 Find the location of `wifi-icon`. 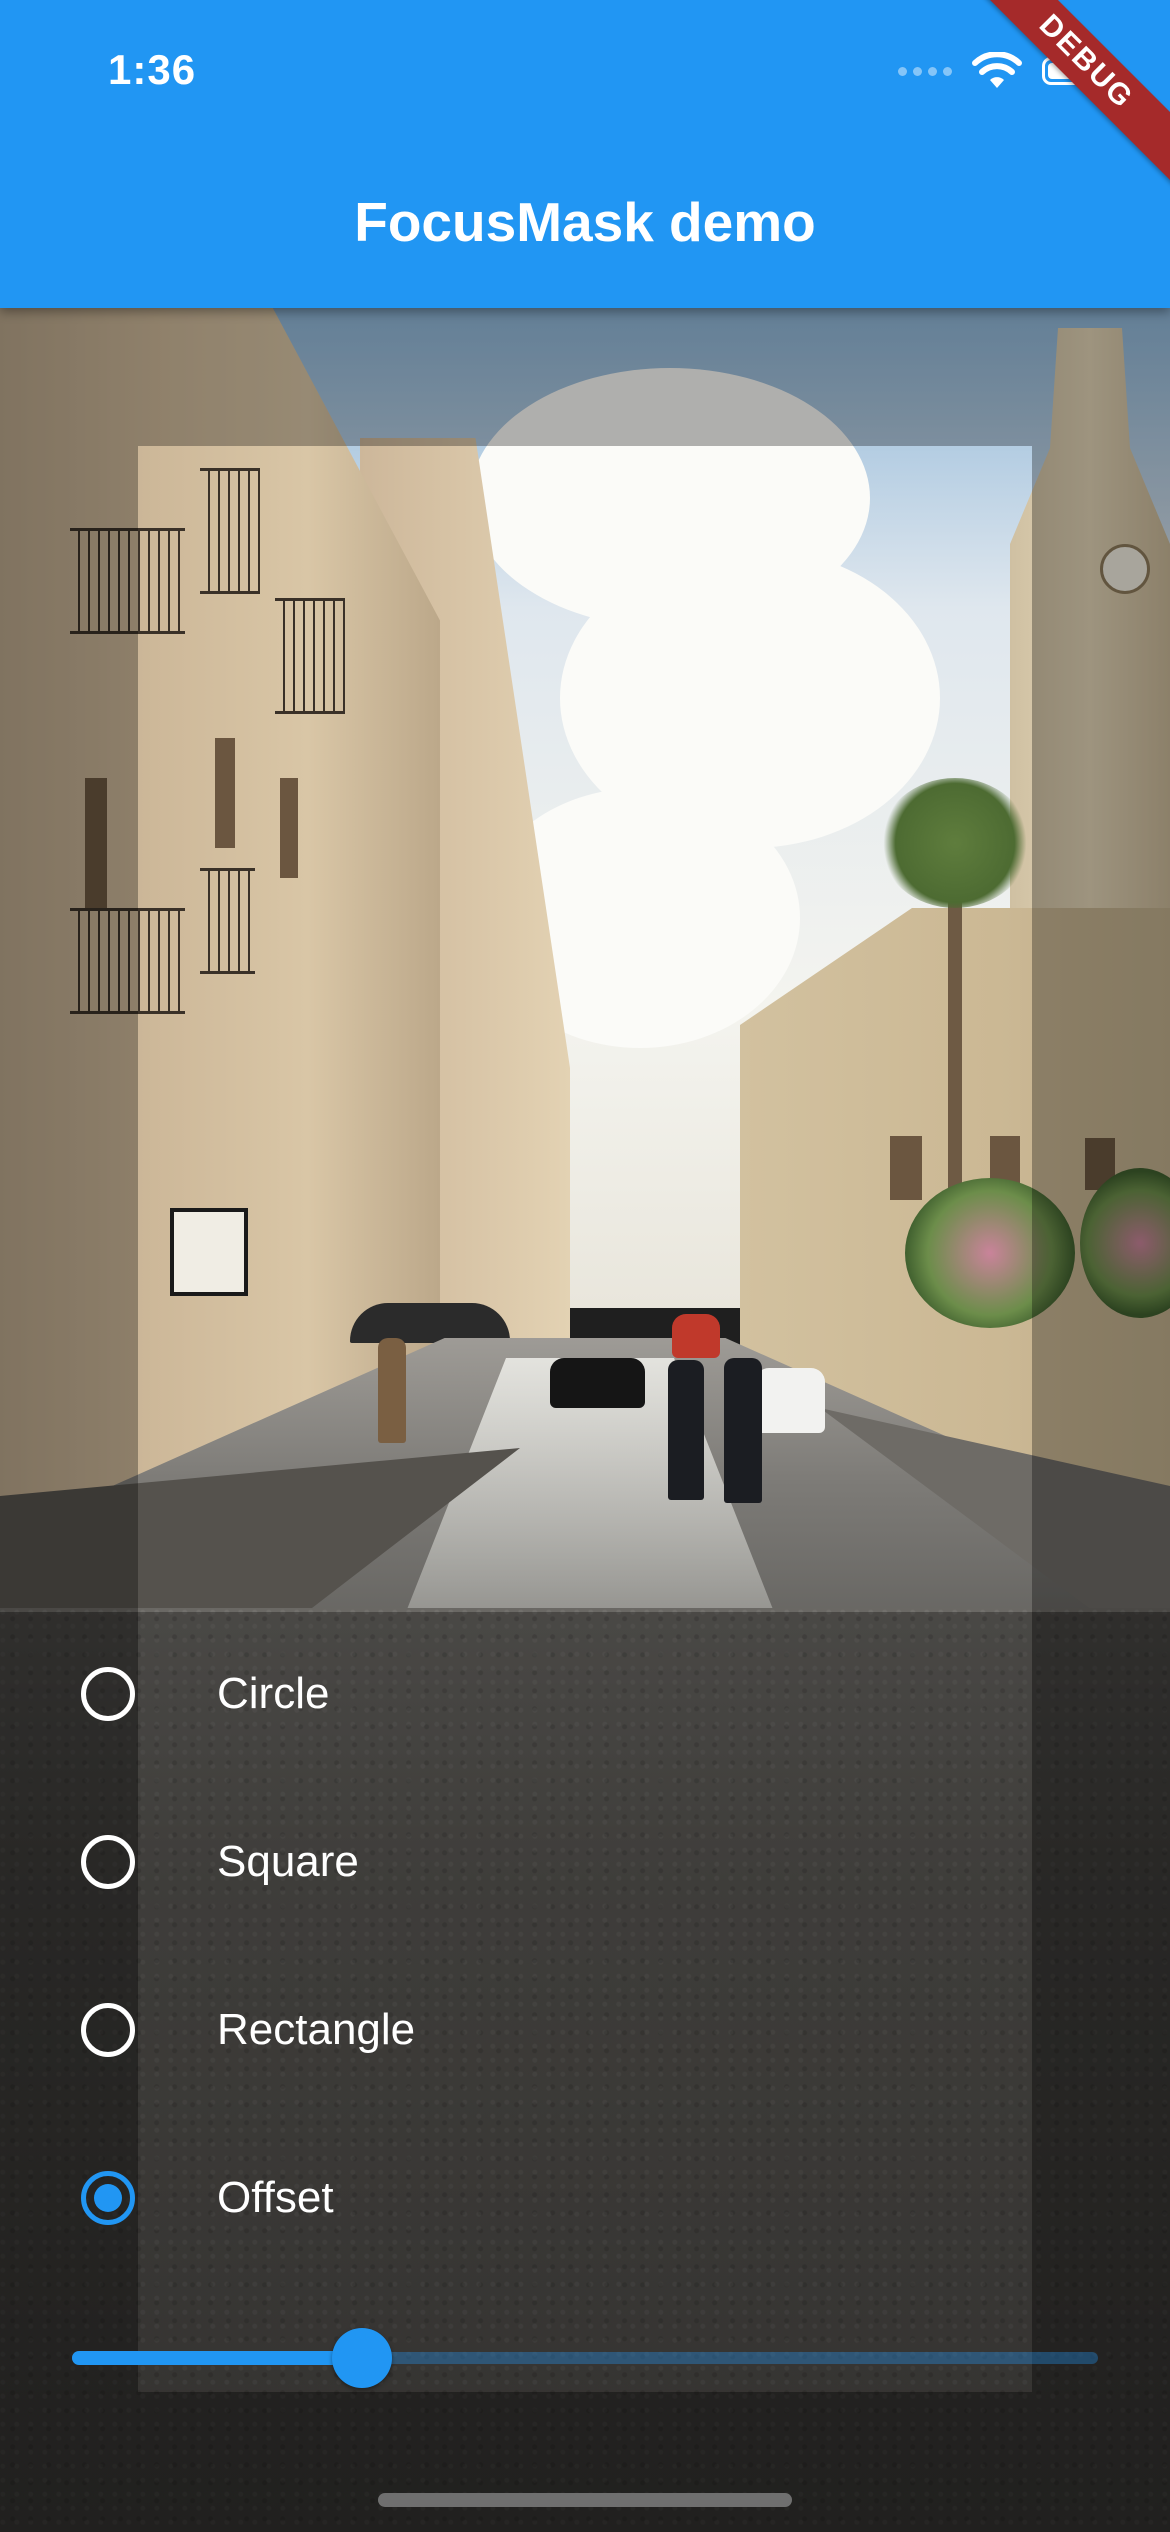

wifi-icon is located at coordinates (997, 70).